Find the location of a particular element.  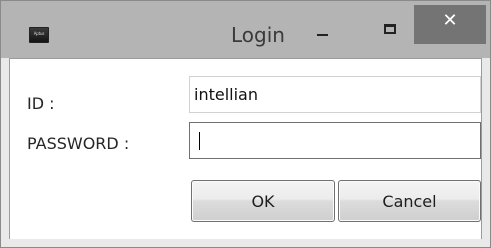

ok-button-label: OK is located at coordinates (263, 201).